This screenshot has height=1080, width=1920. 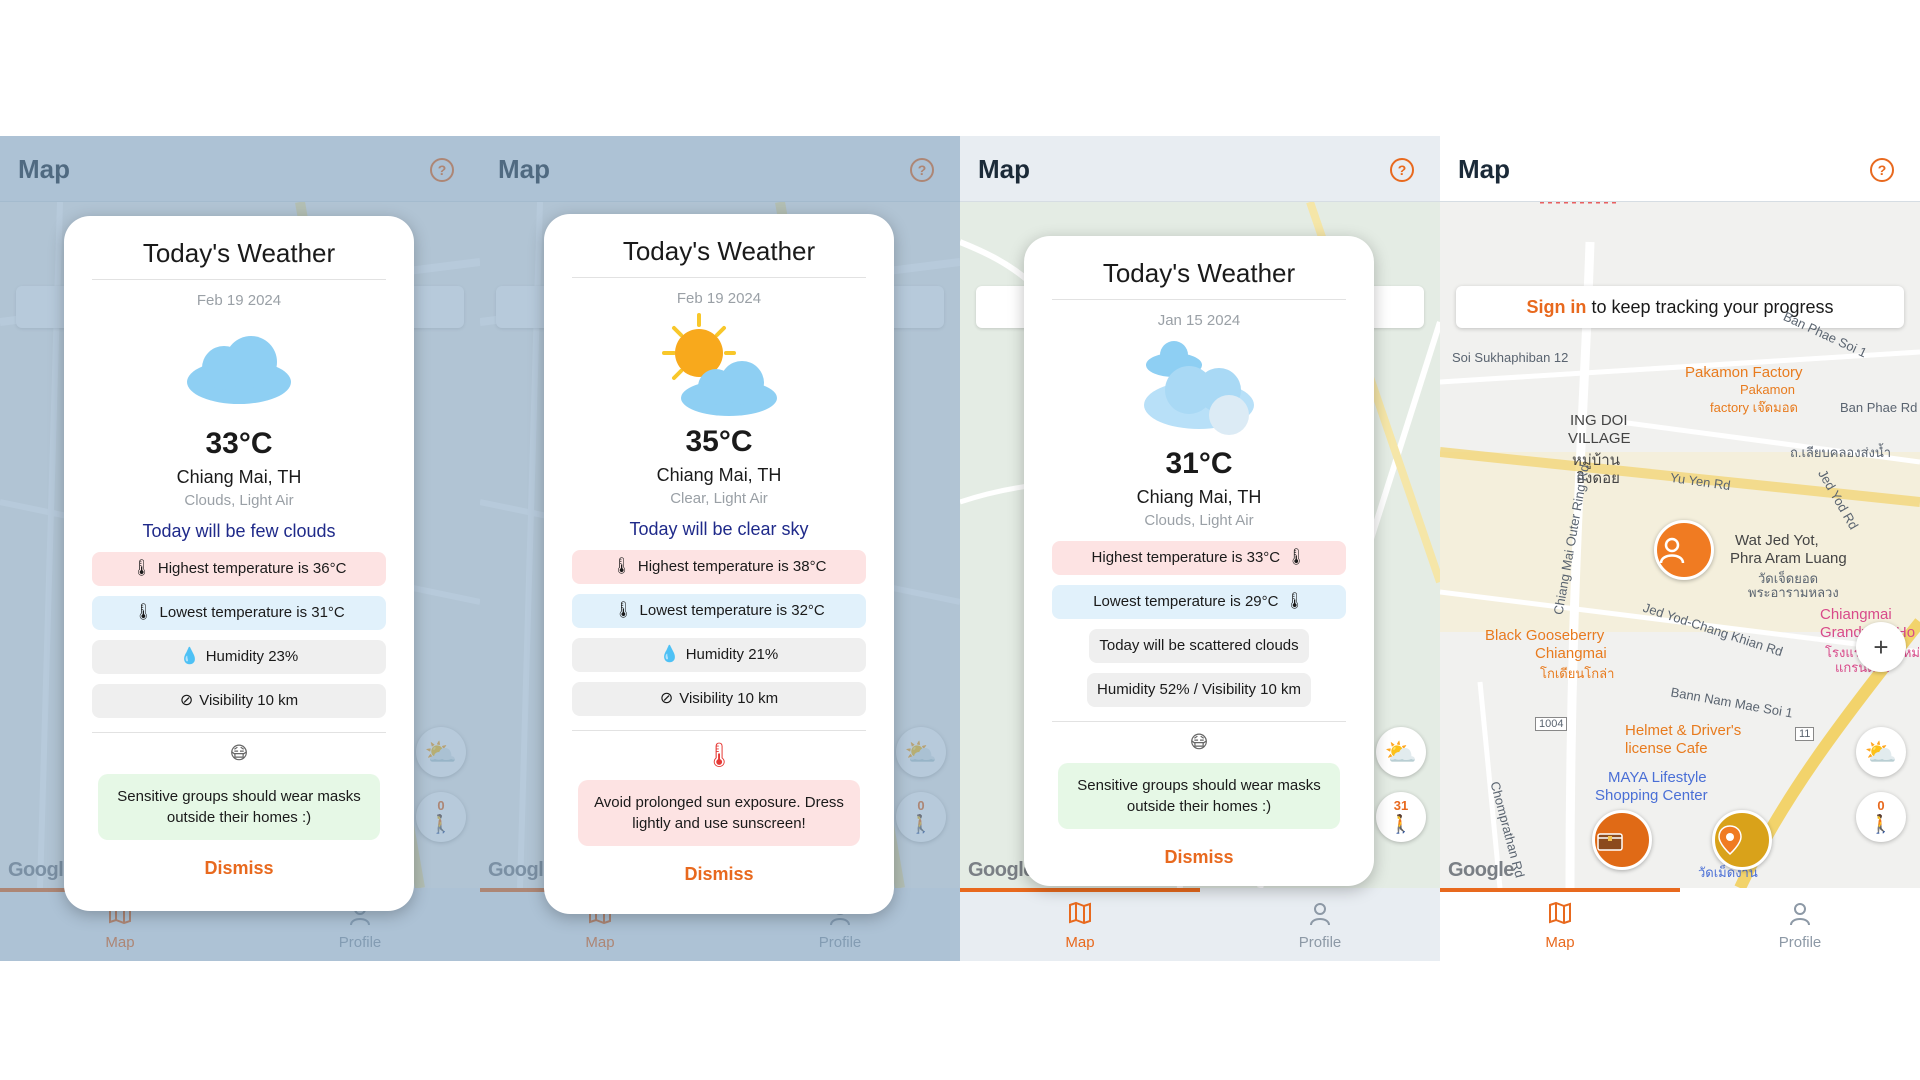 What do you see at coordinates (1805, 734) in the screenshot?
I see `road-number: 11` at bounding box center [1805, 734].